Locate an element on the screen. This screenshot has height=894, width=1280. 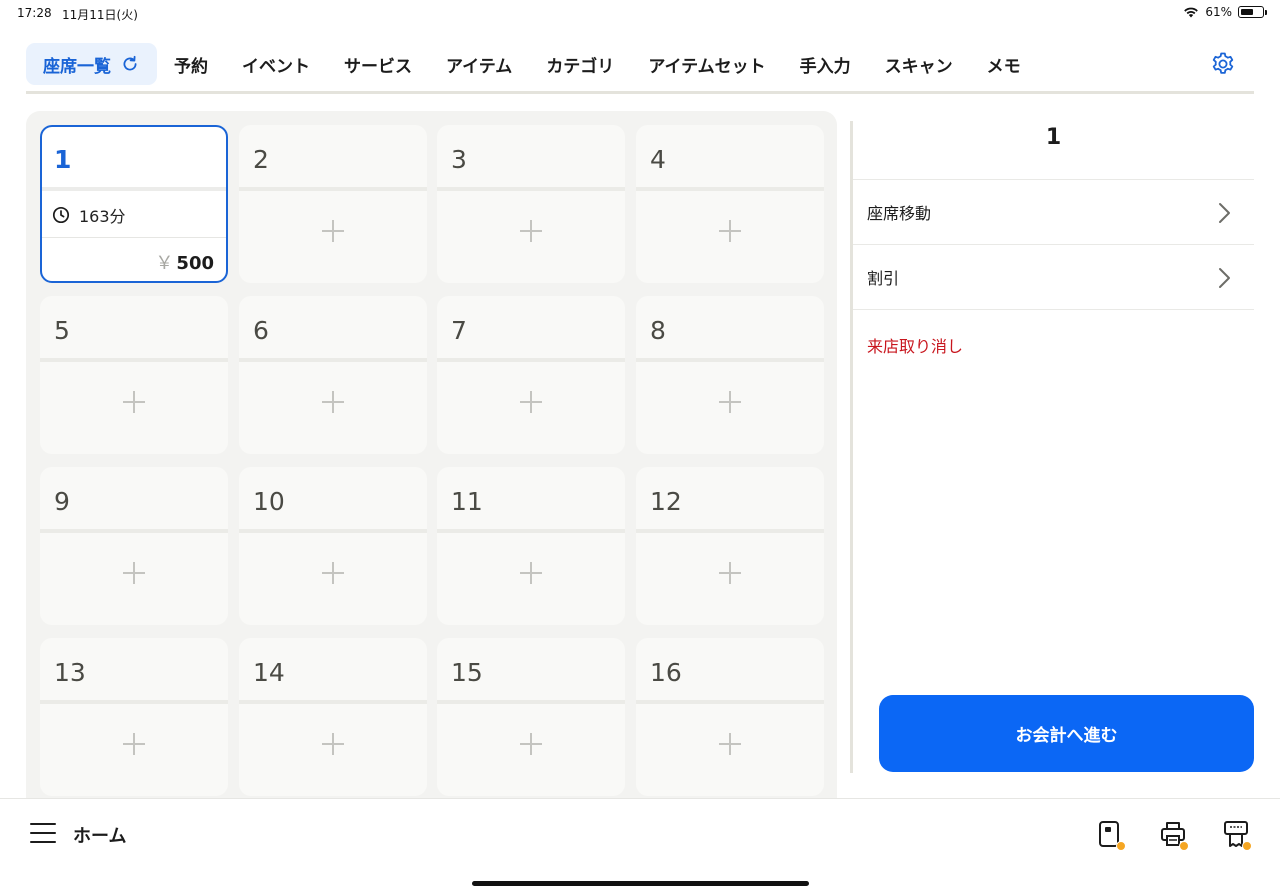
seat-number: 16 is located at coordinates (666, 672).